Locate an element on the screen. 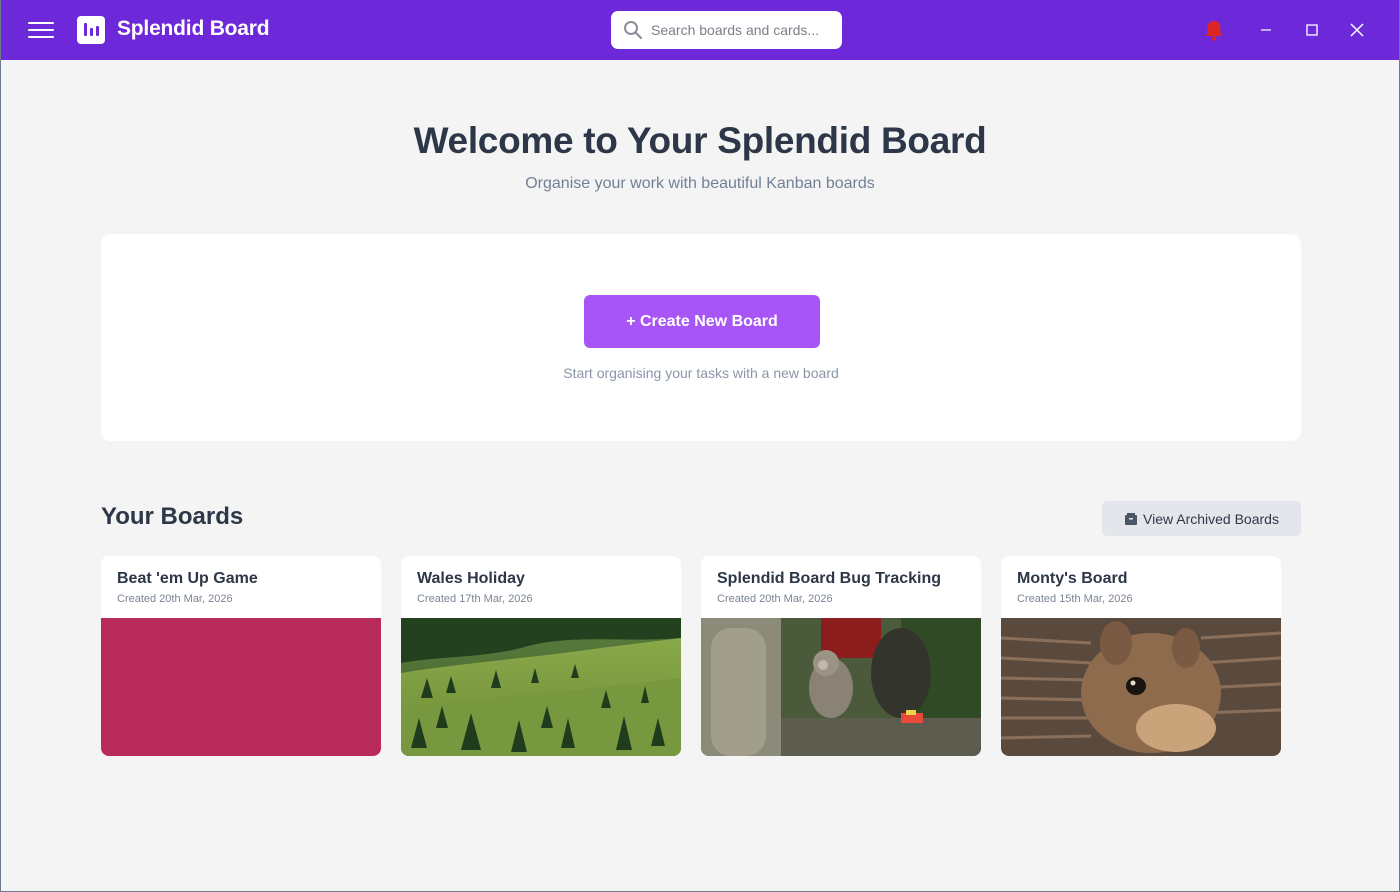 The image size is (1400, 892). board-card: Beat 'em Up Game Created 20th Mar, 2026 is located at coordinates (241, 656).